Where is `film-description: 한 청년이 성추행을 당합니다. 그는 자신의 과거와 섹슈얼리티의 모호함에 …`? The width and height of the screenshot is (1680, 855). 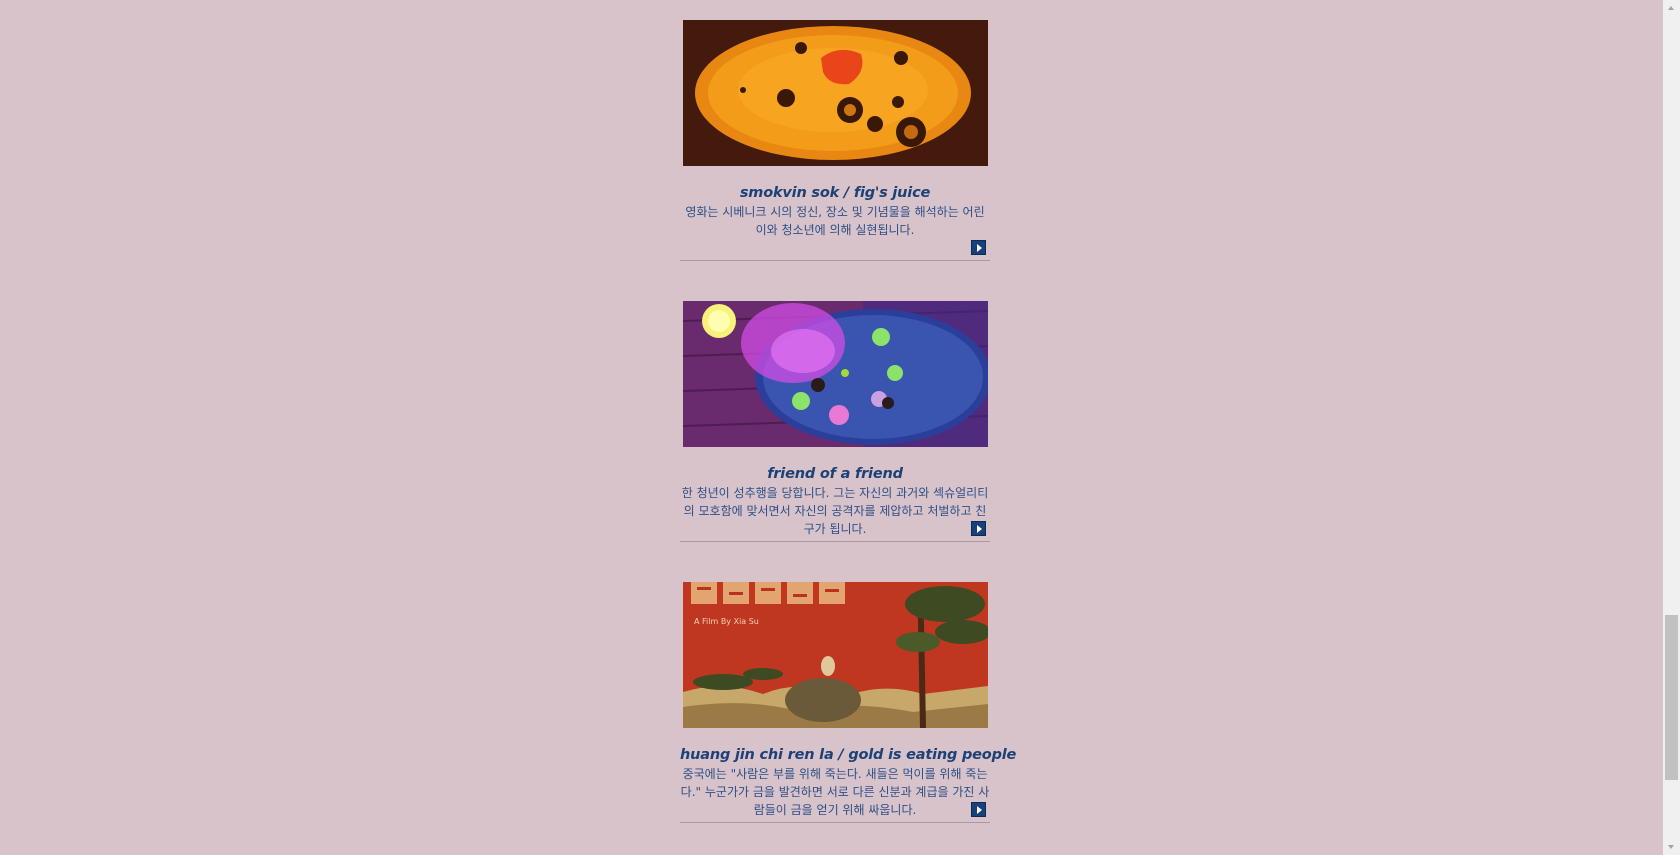
film-description: 한 청년이 성추행을 당합니다. 그는 자신의 과거와 섹슈얼리티의 모호함에 … is located at coordinates (835, 511).